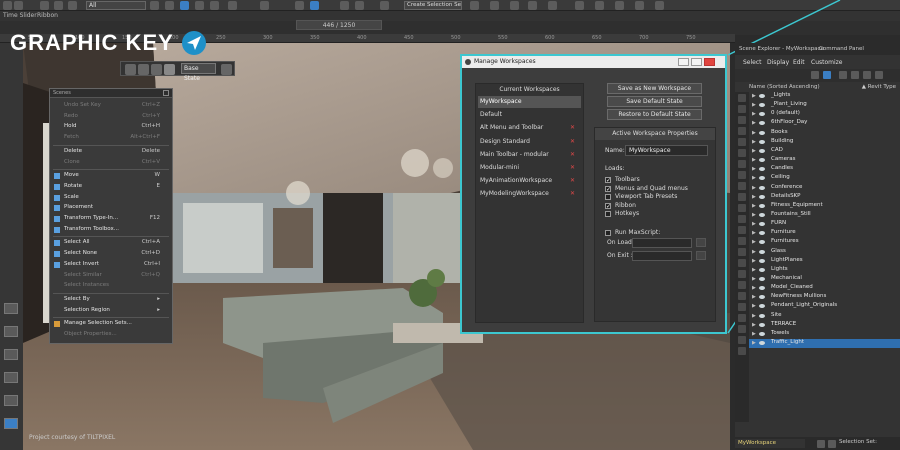 This screenshot has width=900, height=450. I want to click on menu-select: Select, so click(752, 62).